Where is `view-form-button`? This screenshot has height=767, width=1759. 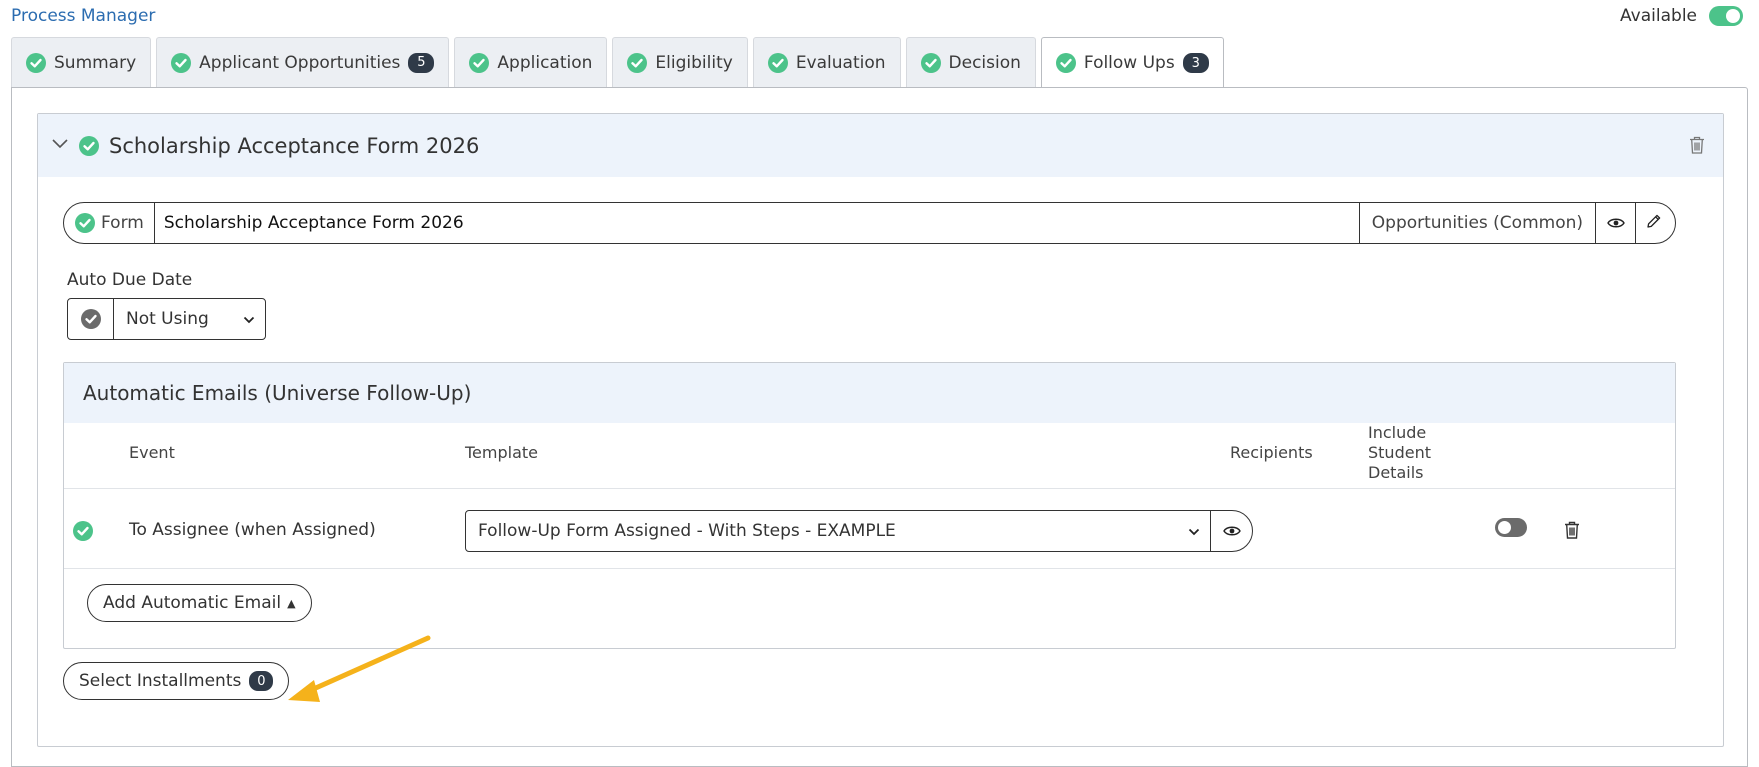
view-form-button is located at coordinates (1615, 223).